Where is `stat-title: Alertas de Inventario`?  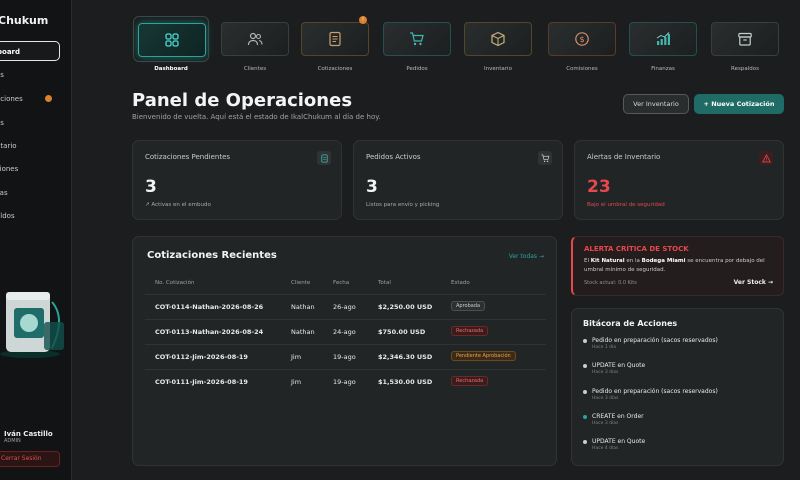 stat-title: Alertas de Inventario is located at coordinates (624, 157).